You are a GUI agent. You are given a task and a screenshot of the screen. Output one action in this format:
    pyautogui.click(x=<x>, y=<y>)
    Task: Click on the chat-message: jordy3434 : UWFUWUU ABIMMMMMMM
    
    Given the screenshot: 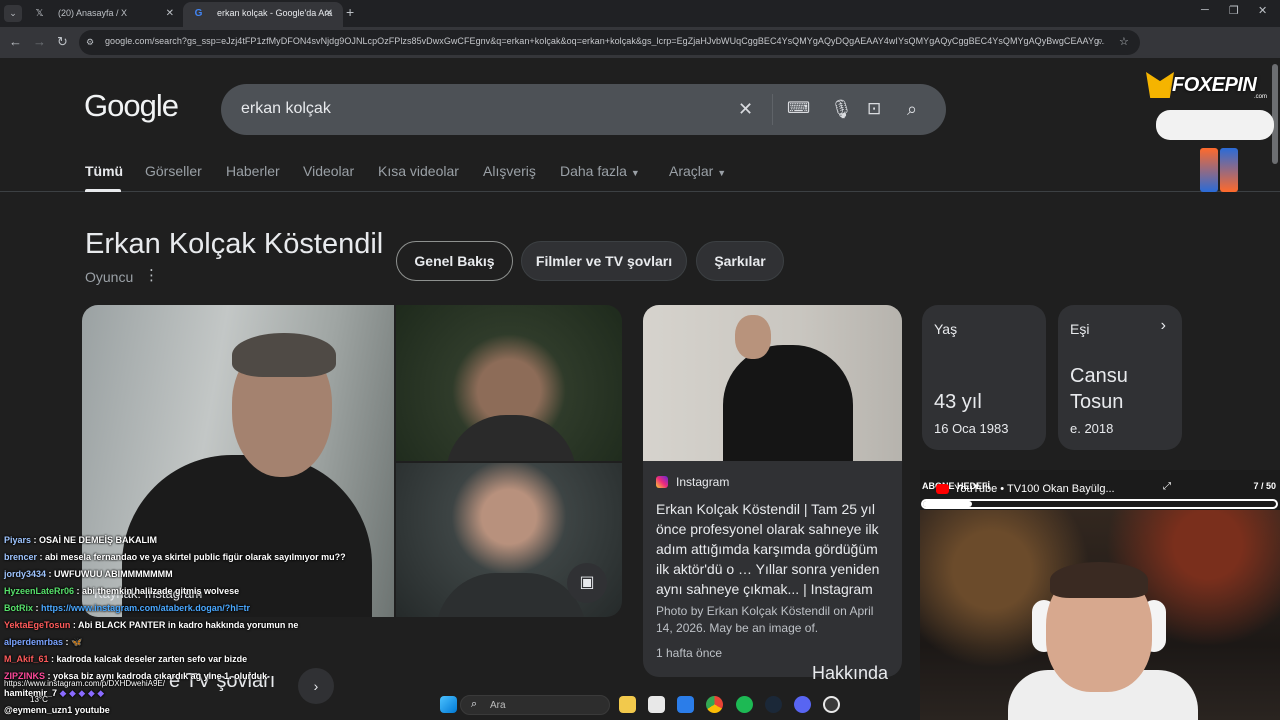 What is the action you would take?
    pyautogui.click(x=88, y=574)
    